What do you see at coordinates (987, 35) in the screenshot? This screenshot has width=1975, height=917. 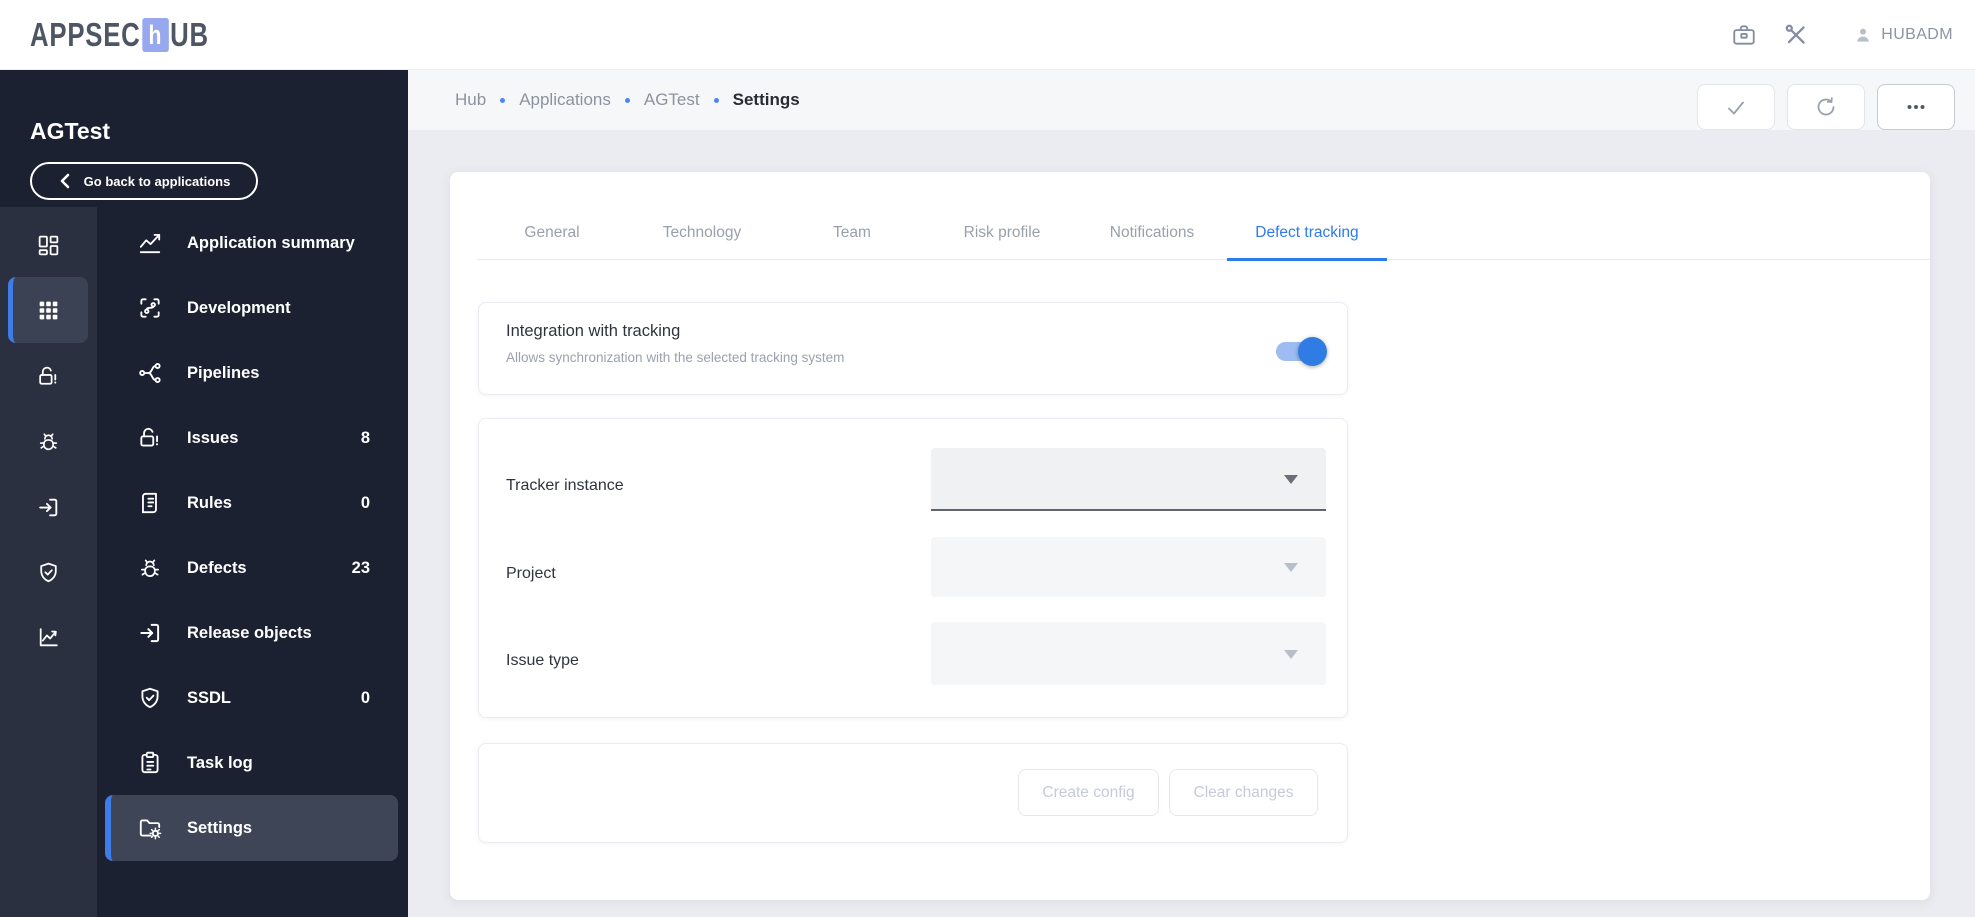 I see `top-header: APPSEC h UB HUBADM` at bounding box center [987, 35].